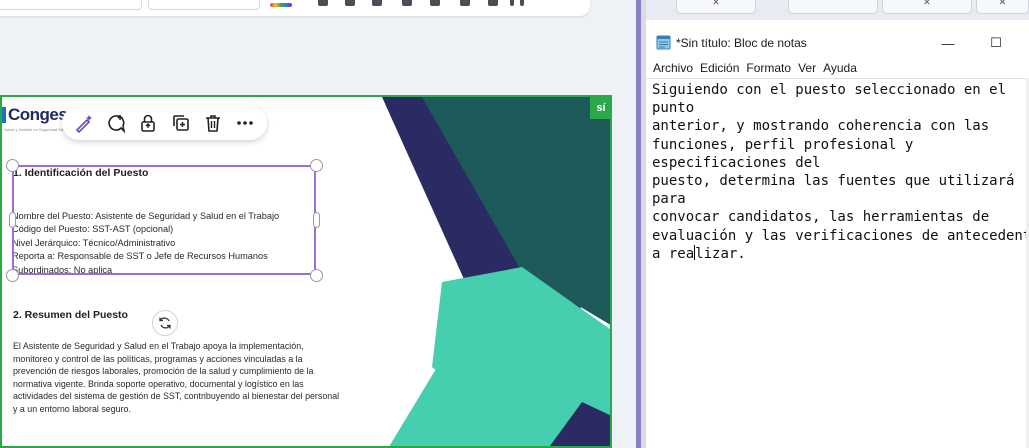 The width and height of the screenshot is (1029, 448). Describe the element at coordinates (245, 123) in the screenshot. I see `more-icon` at that location.